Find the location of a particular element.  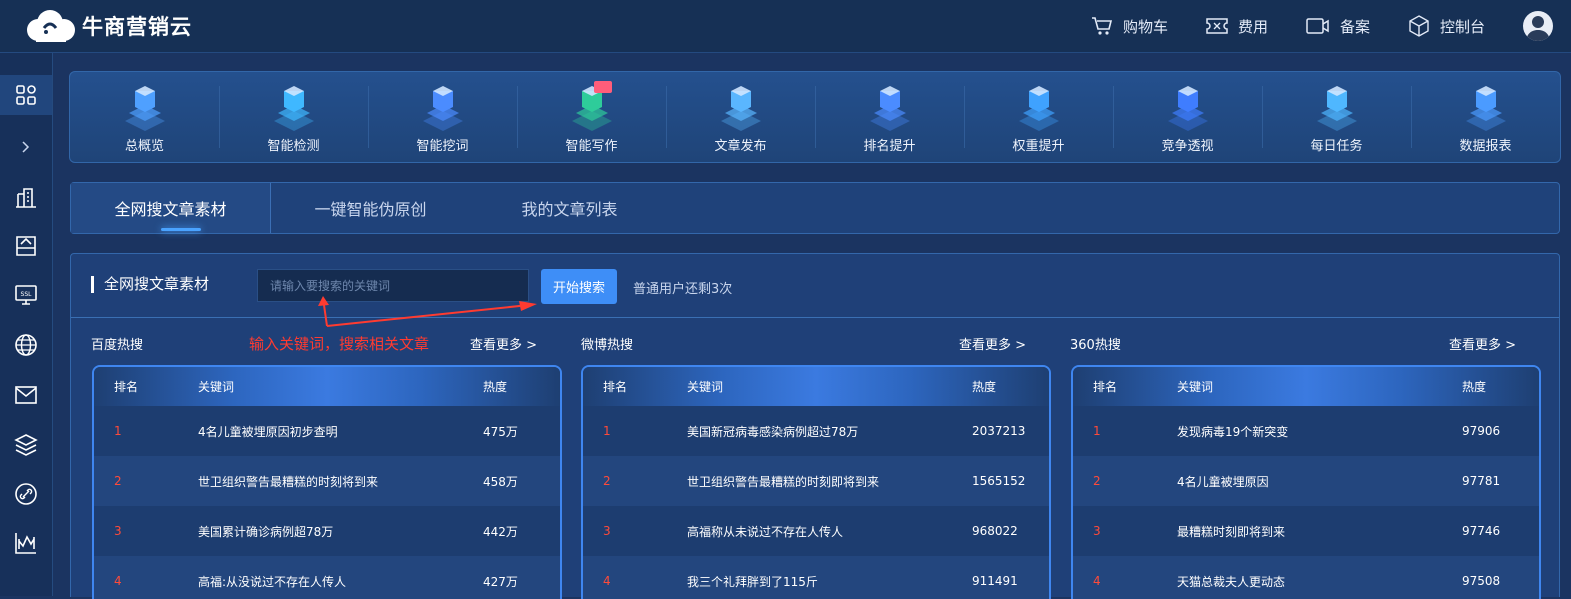

module-item: 智能挖词 is located at coordinates (442, 117).